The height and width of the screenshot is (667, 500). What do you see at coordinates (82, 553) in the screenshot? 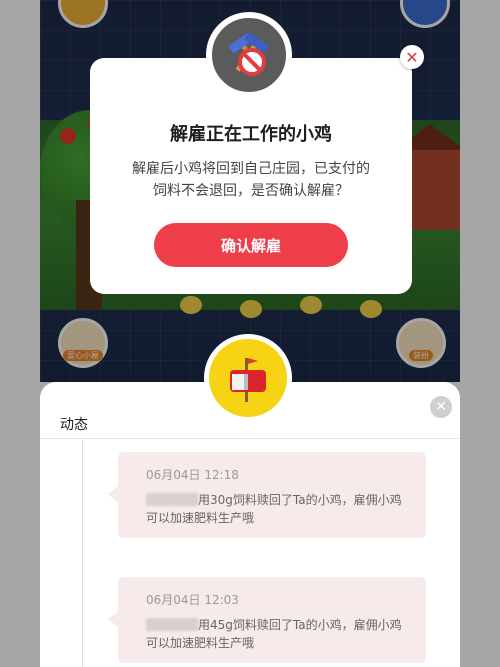
I see `timeline-line` at bounding box center [82, 553].